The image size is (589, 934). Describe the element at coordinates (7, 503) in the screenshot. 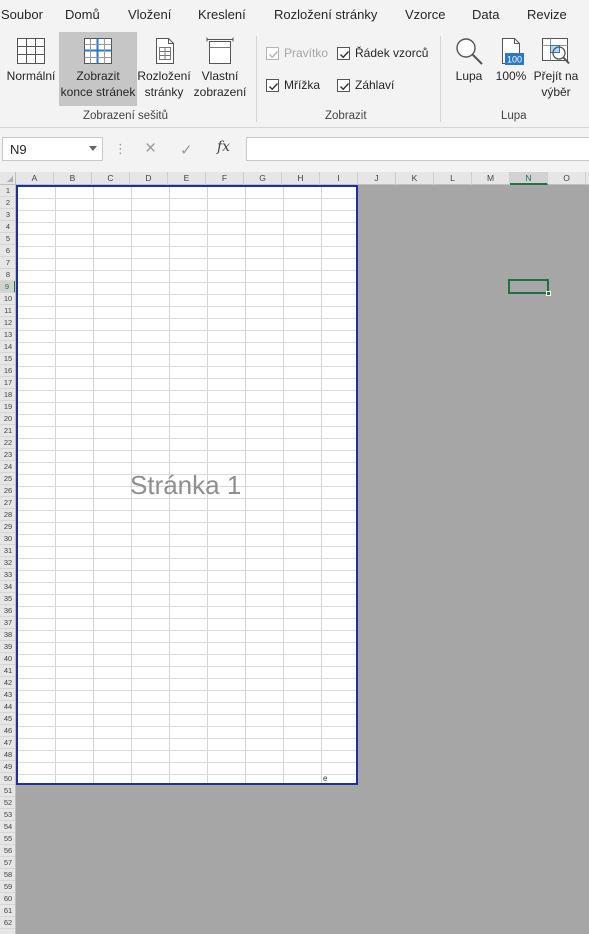

I see `row-header-27: 27` at that location.